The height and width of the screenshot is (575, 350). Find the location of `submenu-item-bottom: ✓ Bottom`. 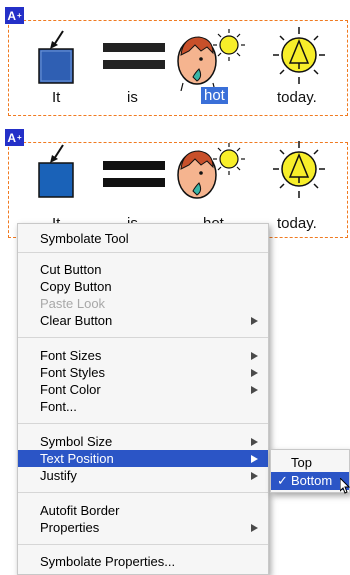

submenu-item-bottom: ✓ Bottom is located at coordinates (310, 481).